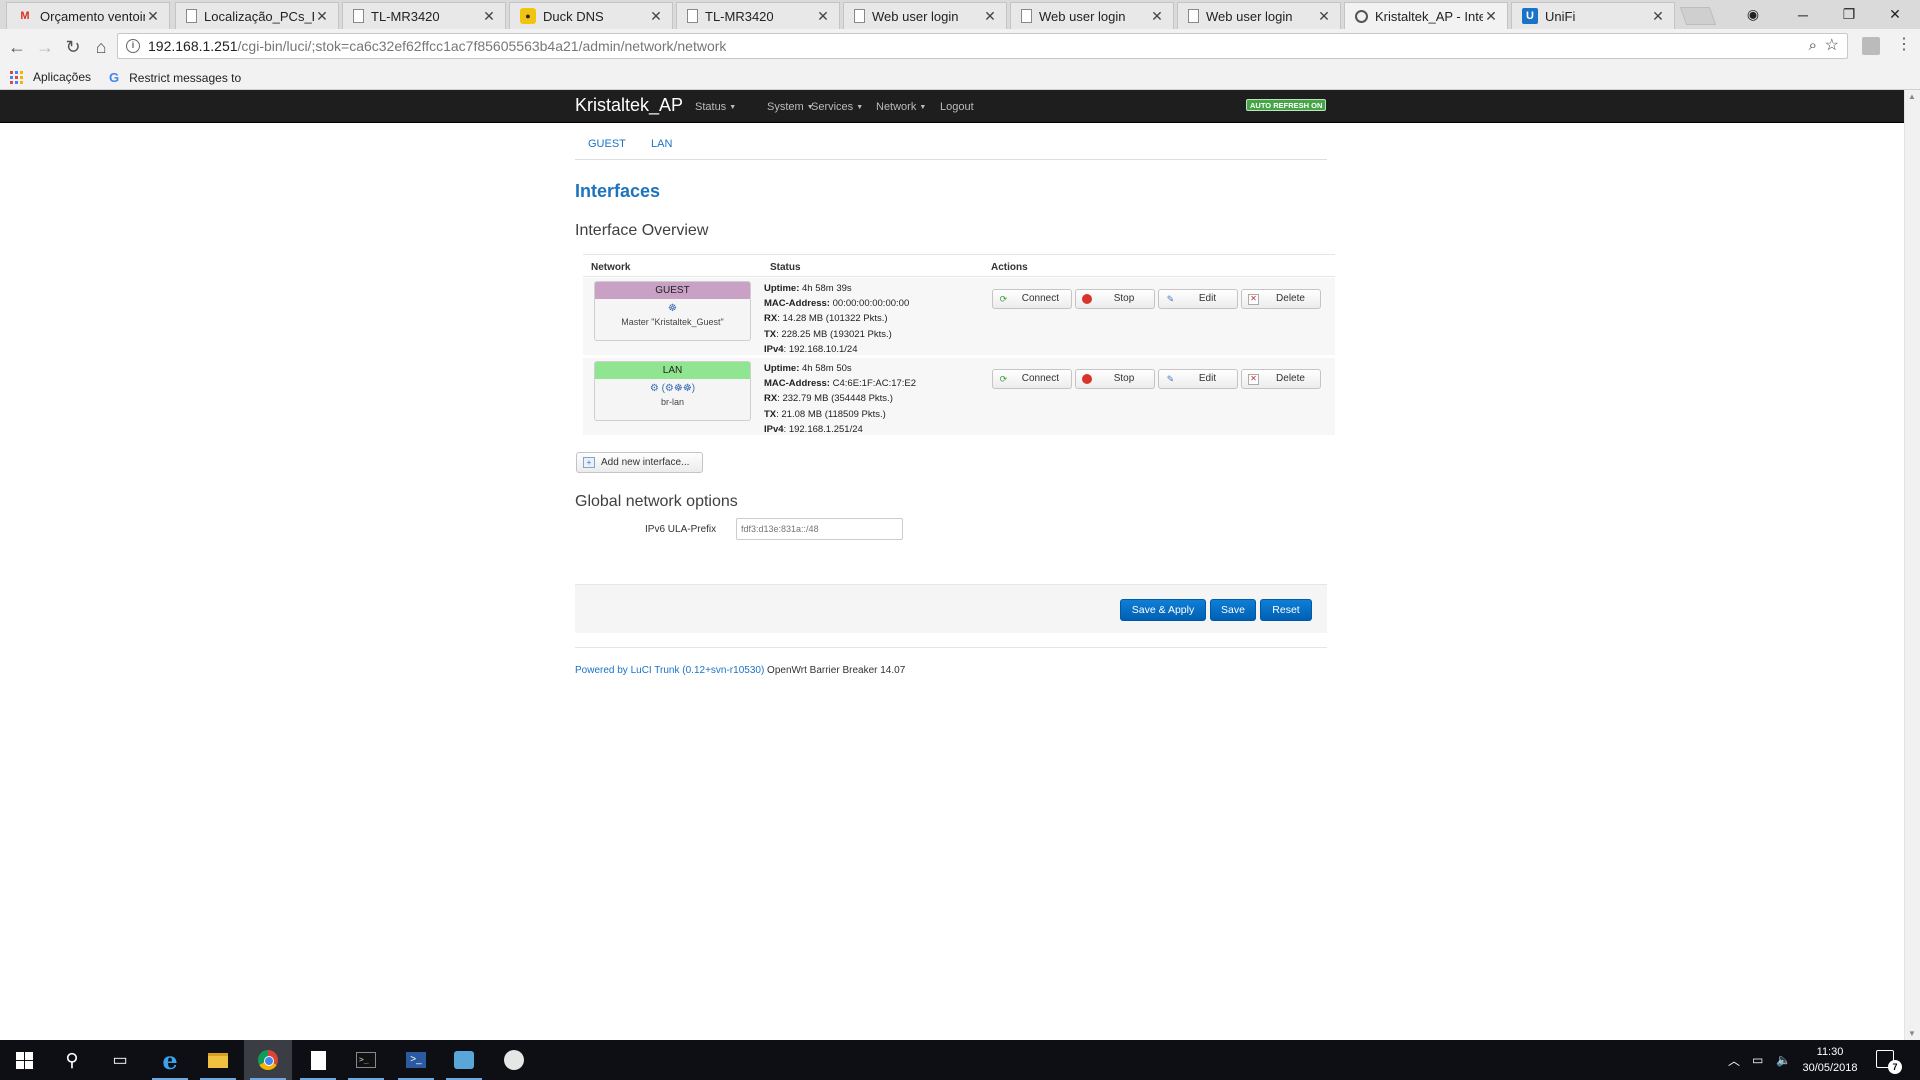 Image resolution: width=1920 pixels, height=1080 pixels. I want to click on reload-icon: ↻, so click(73, 47).